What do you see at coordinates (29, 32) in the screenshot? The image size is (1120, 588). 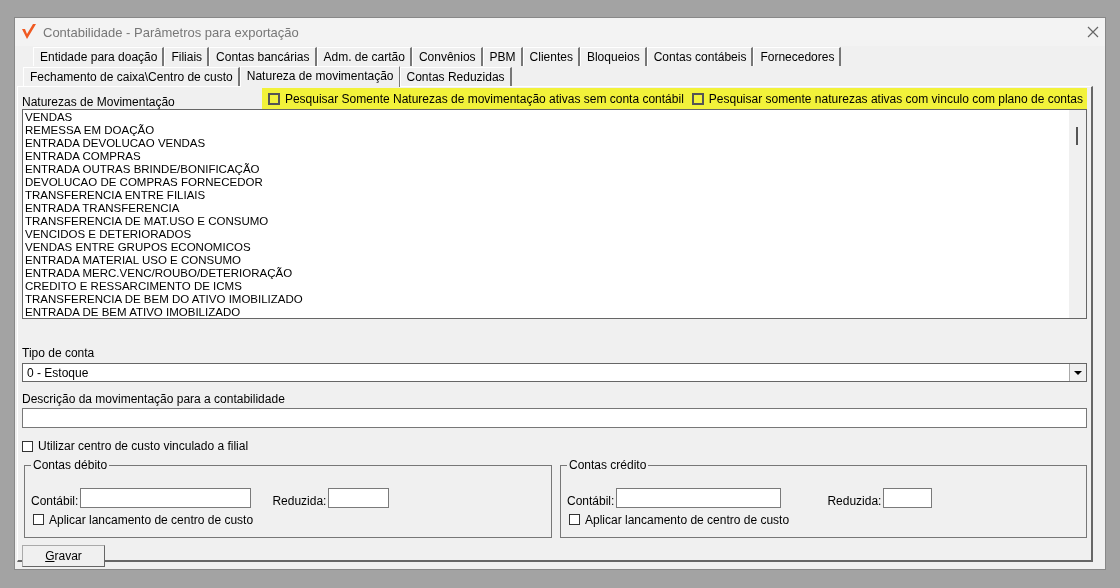 I see `logo-icon` at bounding box center [29, 32].